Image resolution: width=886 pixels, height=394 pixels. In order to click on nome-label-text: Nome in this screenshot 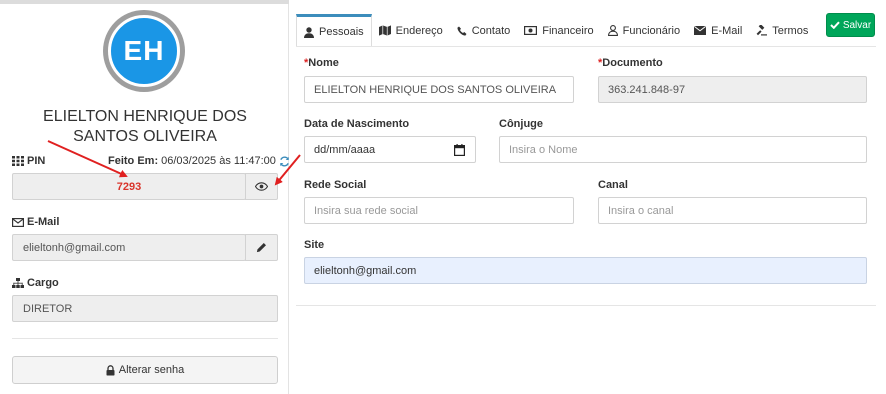, I will do `click(323, 63)`.